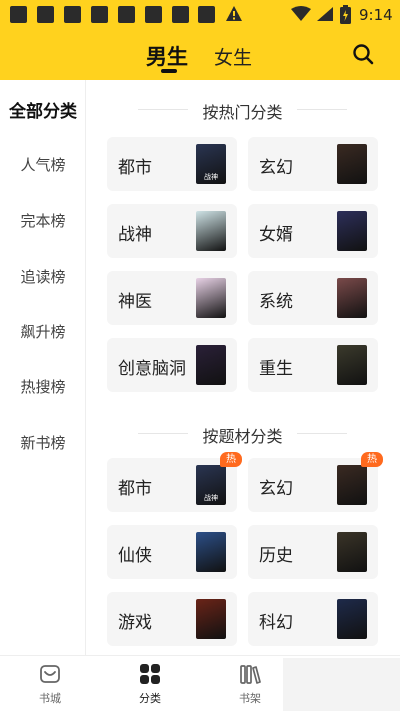  I want to click on nav-item-bookshelf: 书架, so click(250, 683).